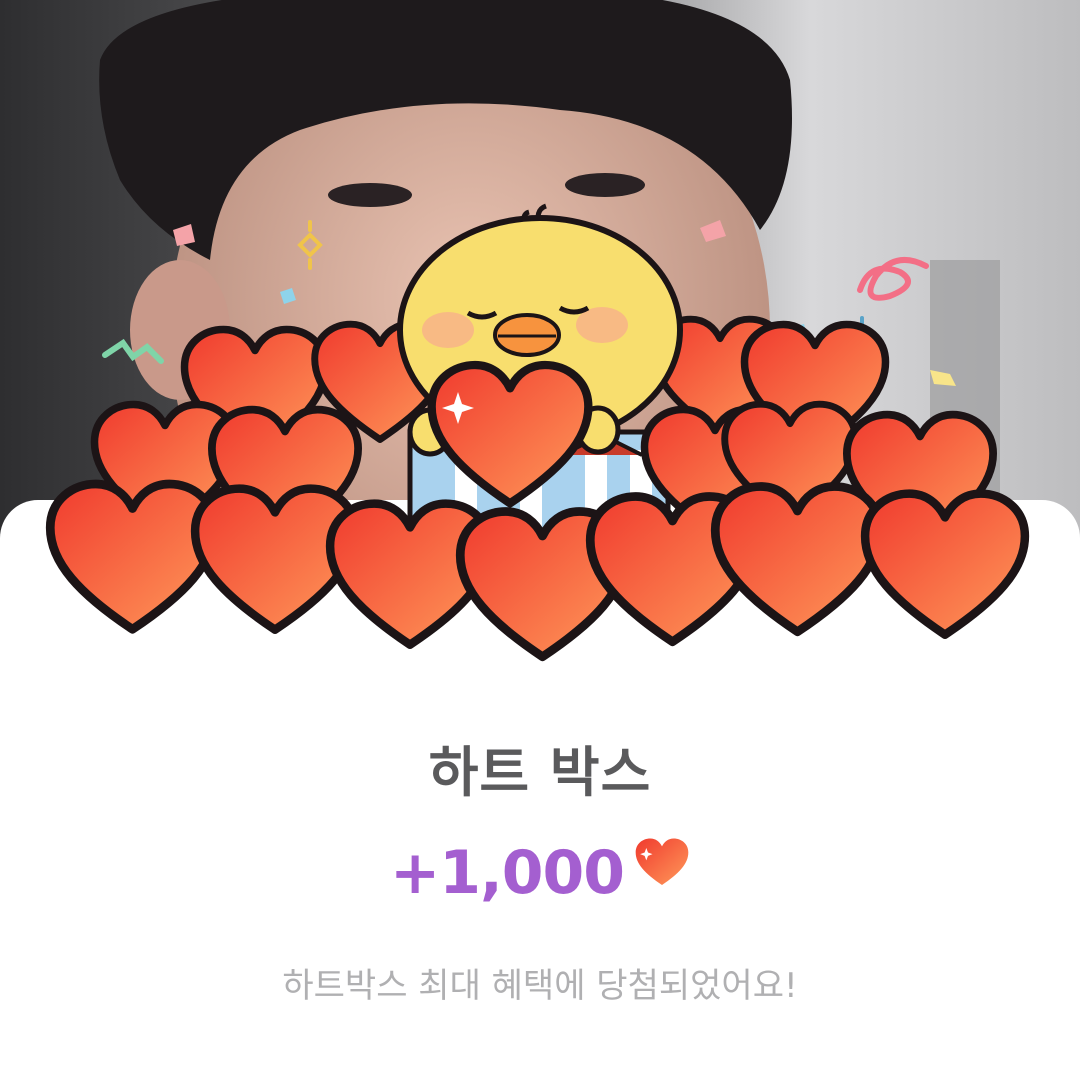  Describe the element at coordinates (662, 861) in the screenshot. I see `heart-icon` at that location.